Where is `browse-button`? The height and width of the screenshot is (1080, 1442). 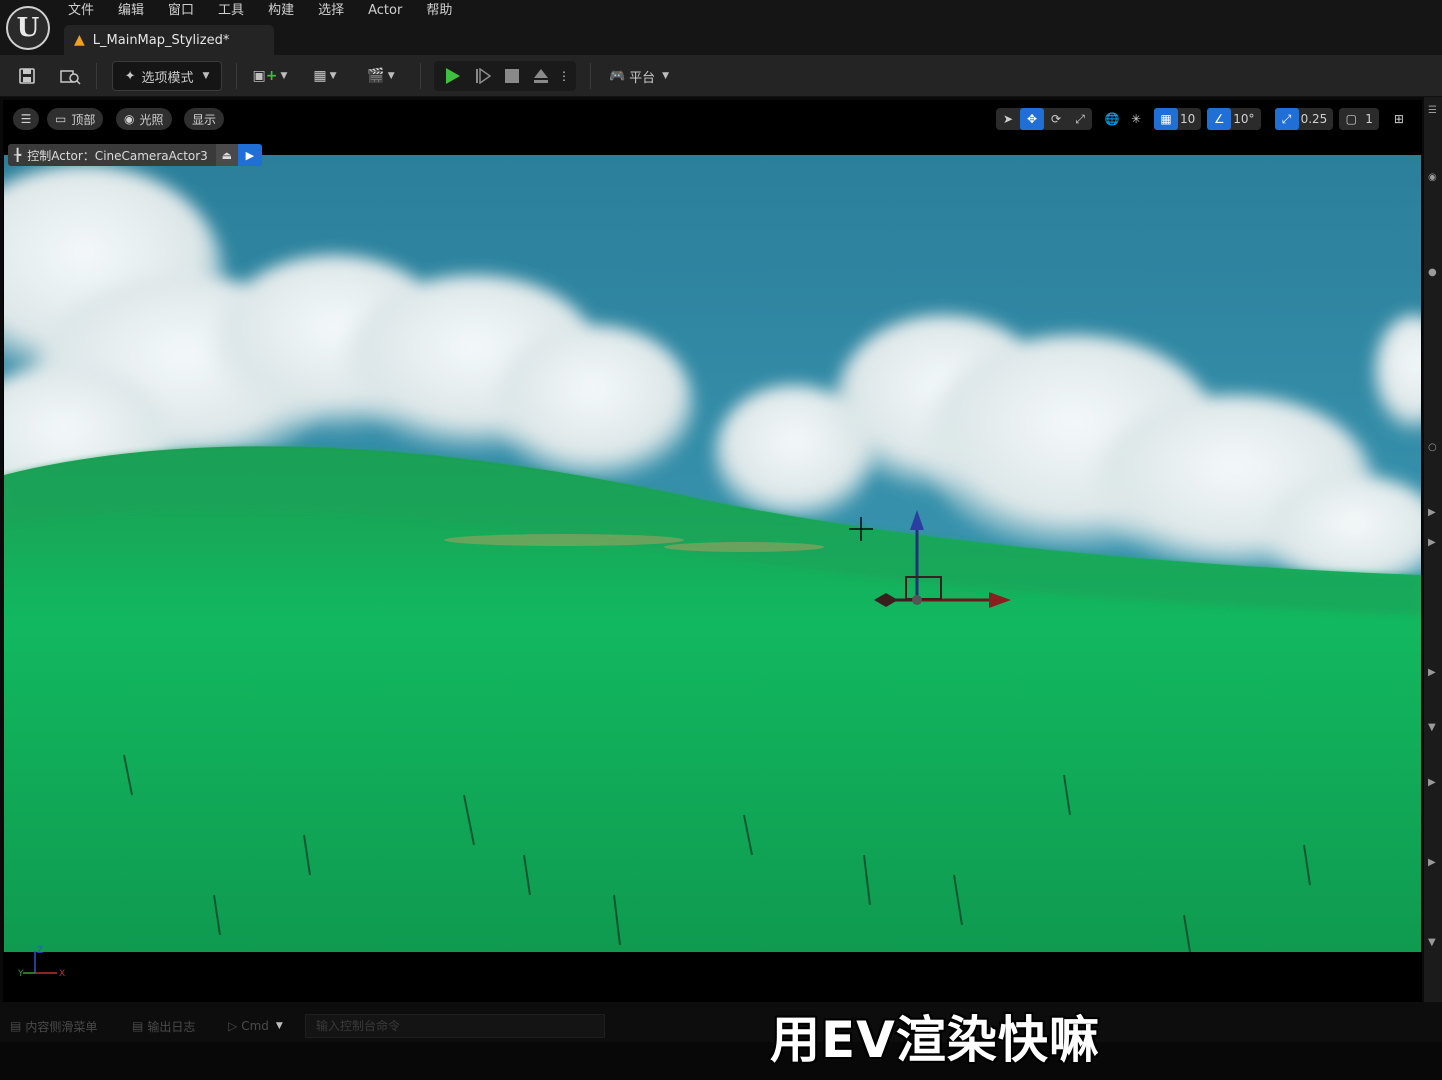 browse-button is located at coordinates (70, 76).